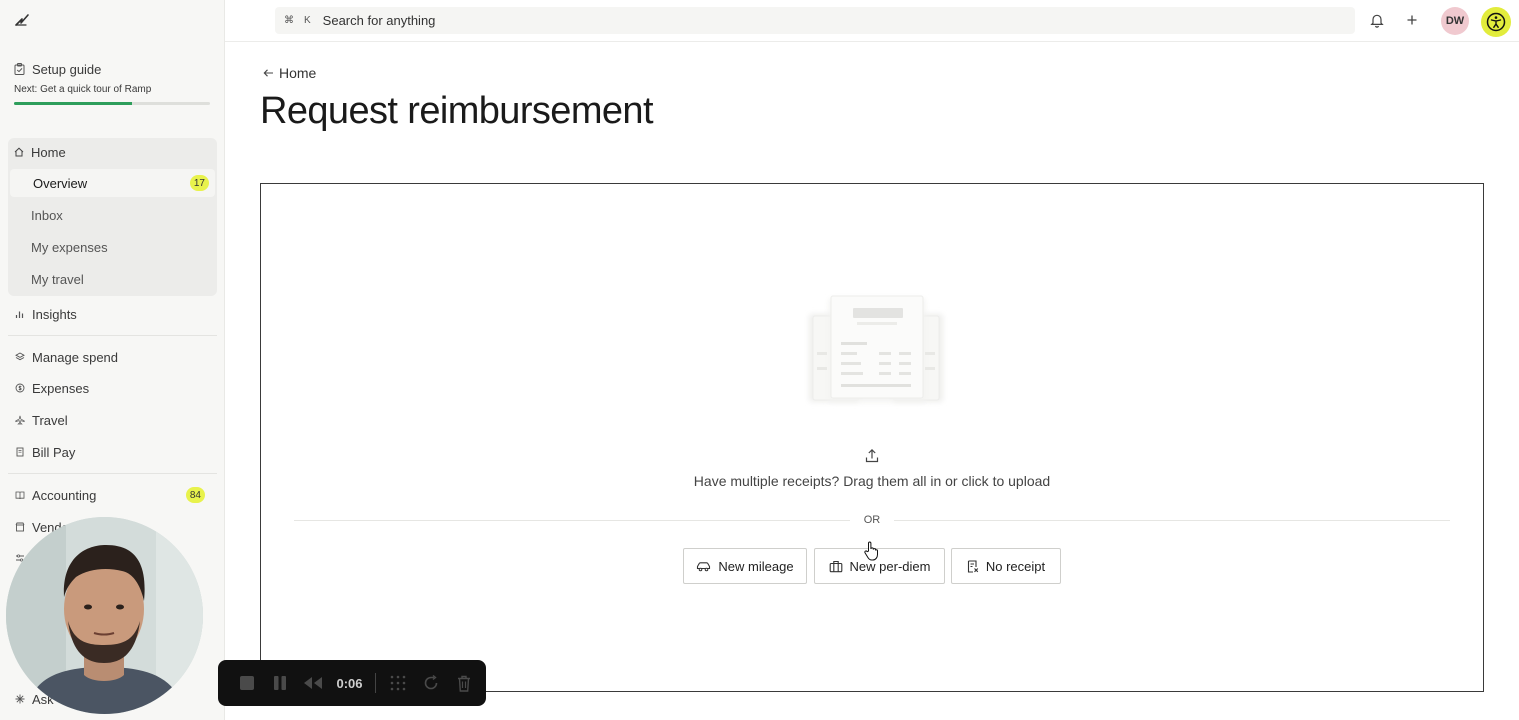 Image resolution: width=1519 pixels, height=720 pixels. What do you see at coordinates (289, 20) in the screenshot?
I see `search-shortcut-cmd: ⌘` at bounding box center [289, 20].